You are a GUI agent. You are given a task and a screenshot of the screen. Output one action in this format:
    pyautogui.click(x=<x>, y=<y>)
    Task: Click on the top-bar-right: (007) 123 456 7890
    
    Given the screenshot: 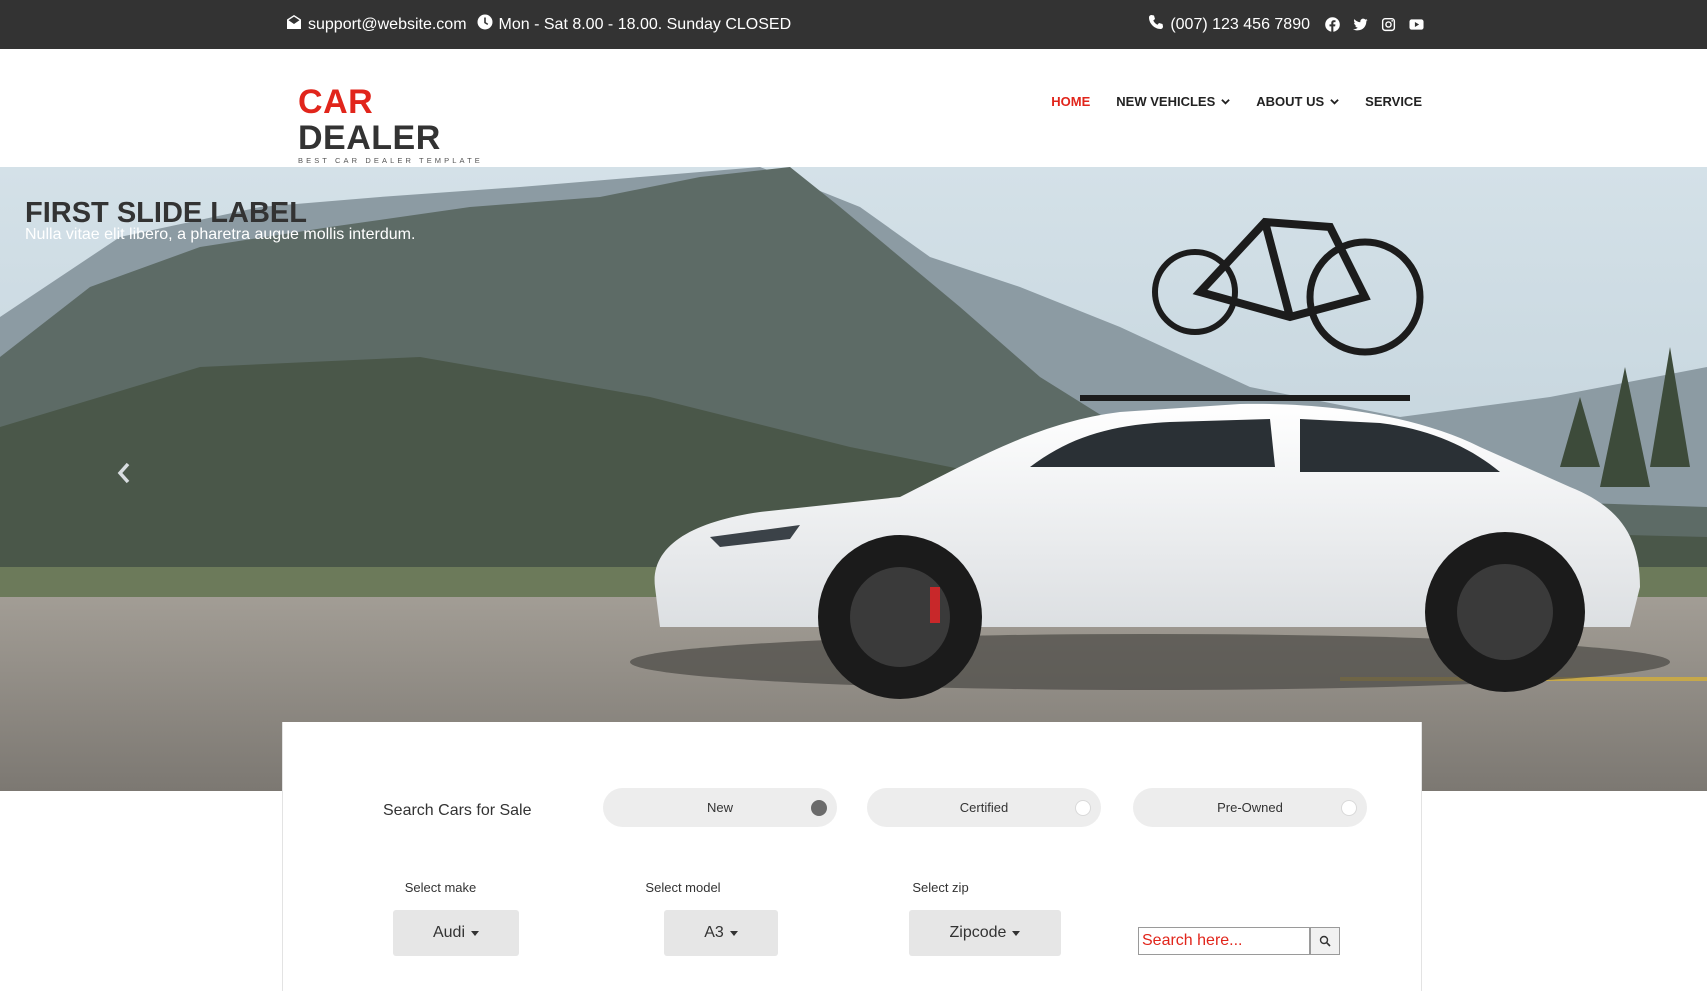 What is the action you would take?
    pyautogui.click(x=1286, y=24)
    